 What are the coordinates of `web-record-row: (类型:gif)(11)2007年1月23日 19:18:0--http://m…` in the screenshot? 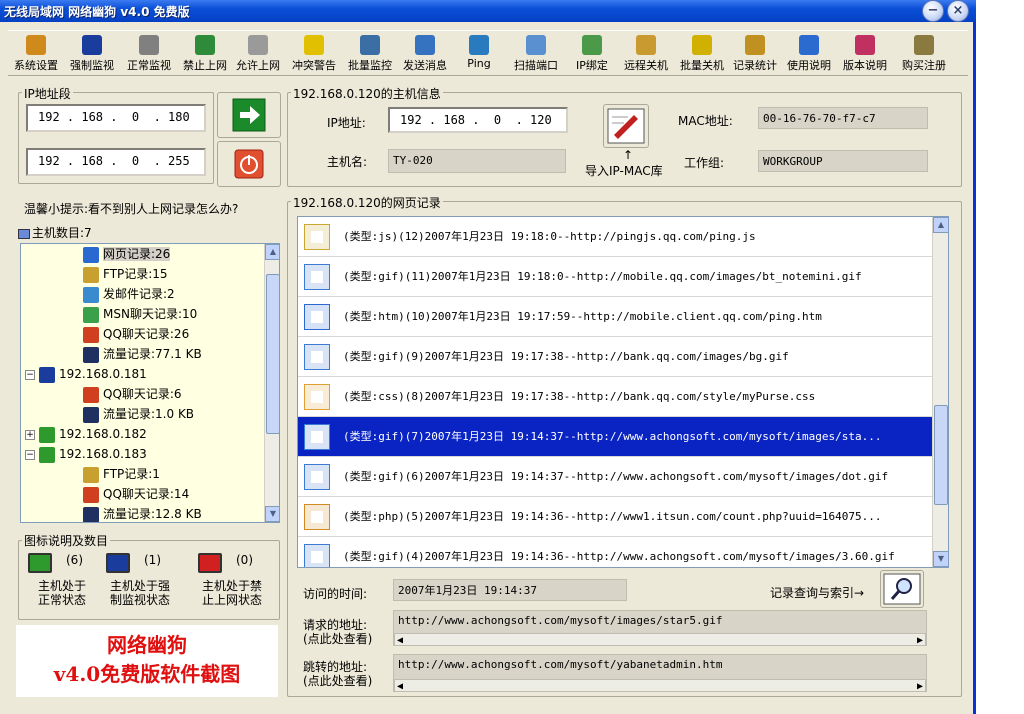 It's located at (615, 277).